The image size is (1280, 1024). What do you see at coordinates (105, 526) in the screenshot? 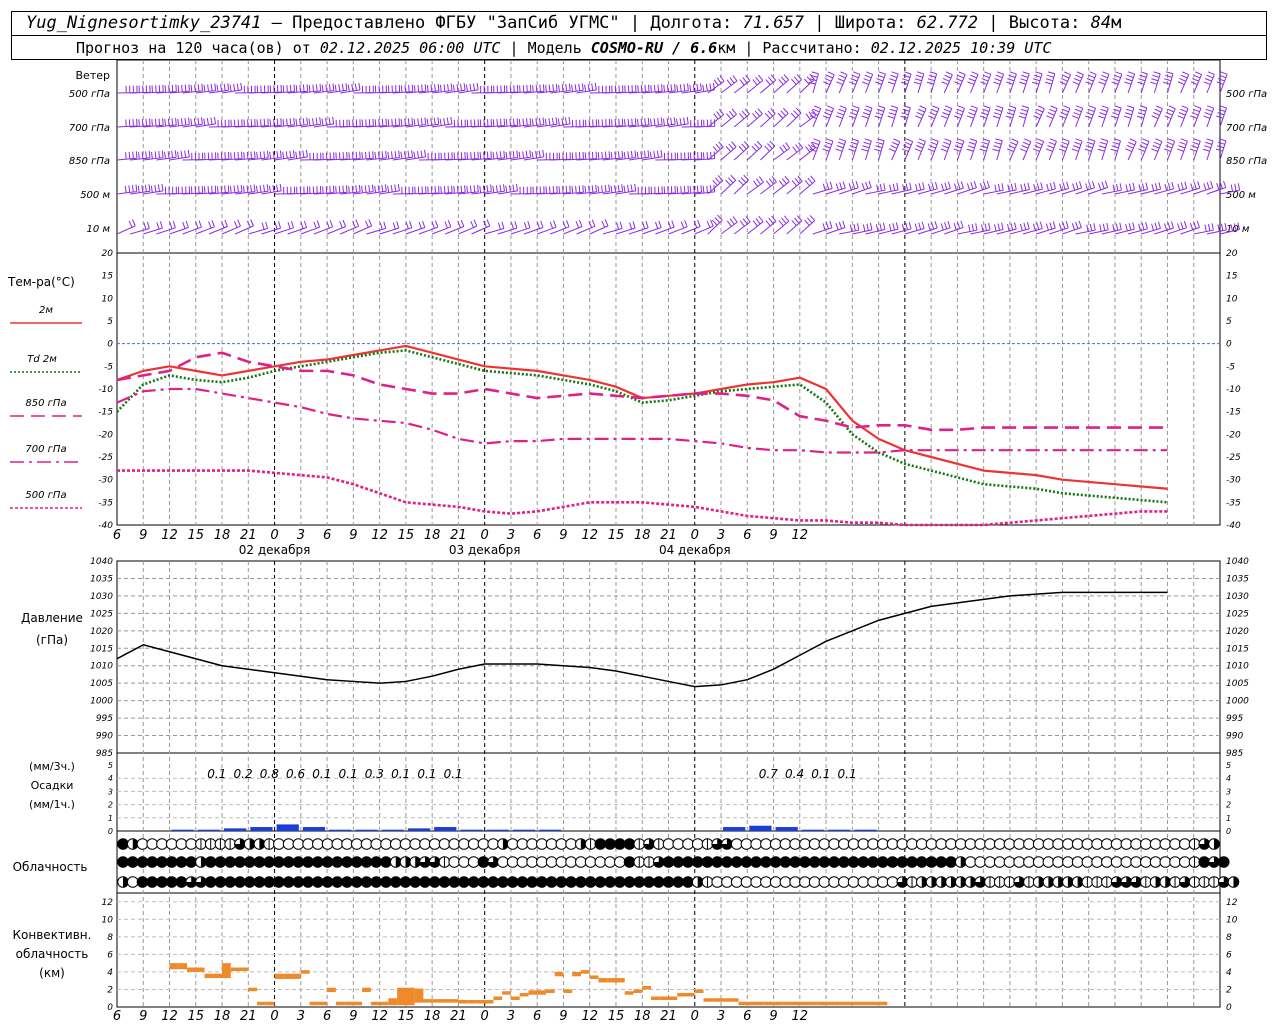
I see `temp-tick-label-left: -40` at bounding box center [105, 526].